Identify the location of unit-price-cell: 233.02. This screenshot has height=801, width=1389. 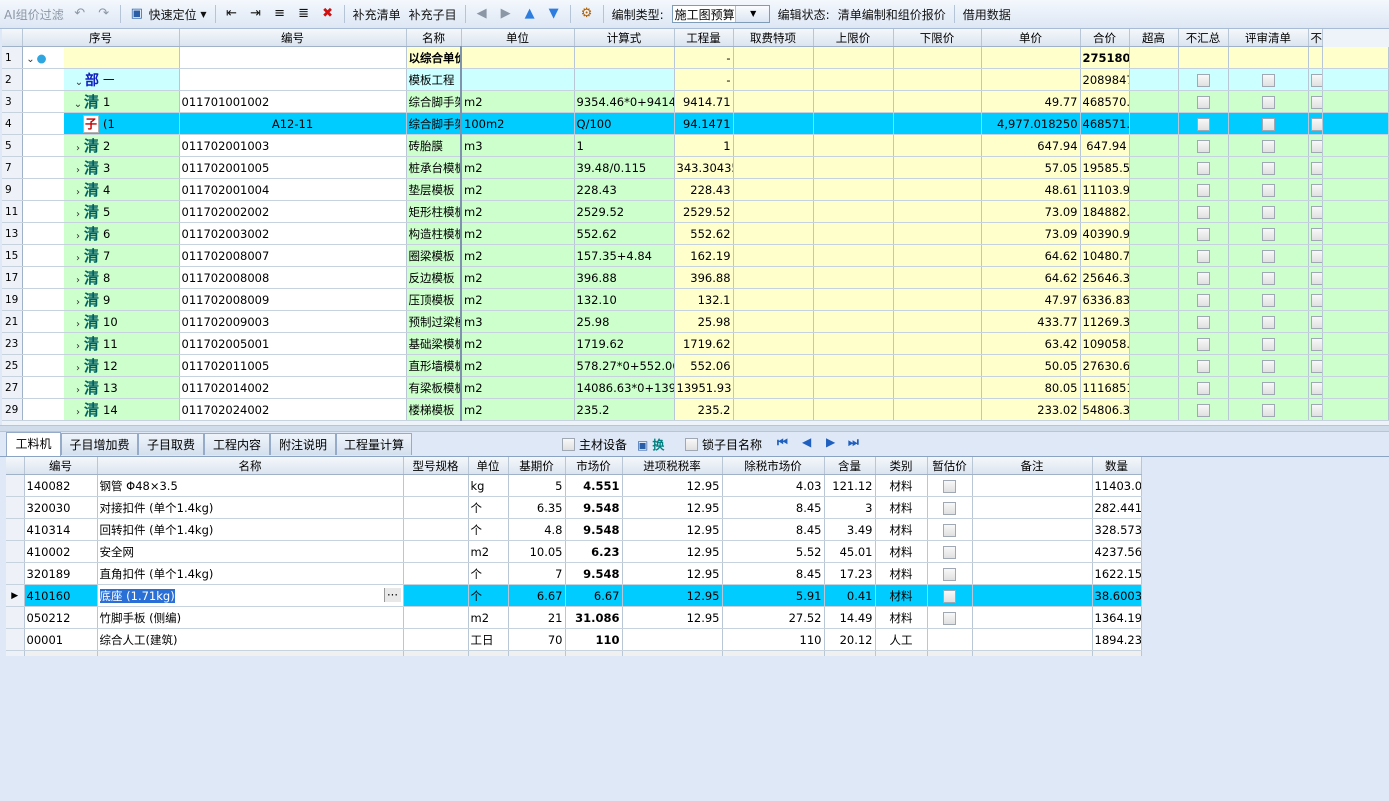
(1031, 409).